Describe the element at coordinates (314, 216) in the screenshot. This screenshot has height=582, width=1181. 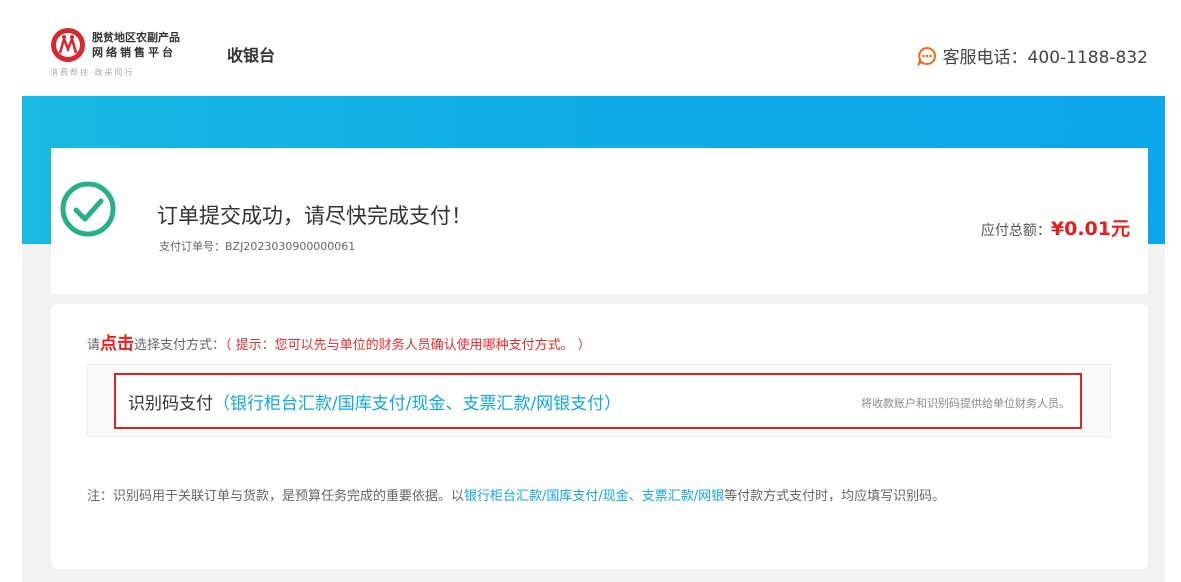
I see `order-success-title: 订单提交成功，请尽快完成支付！` at that location.